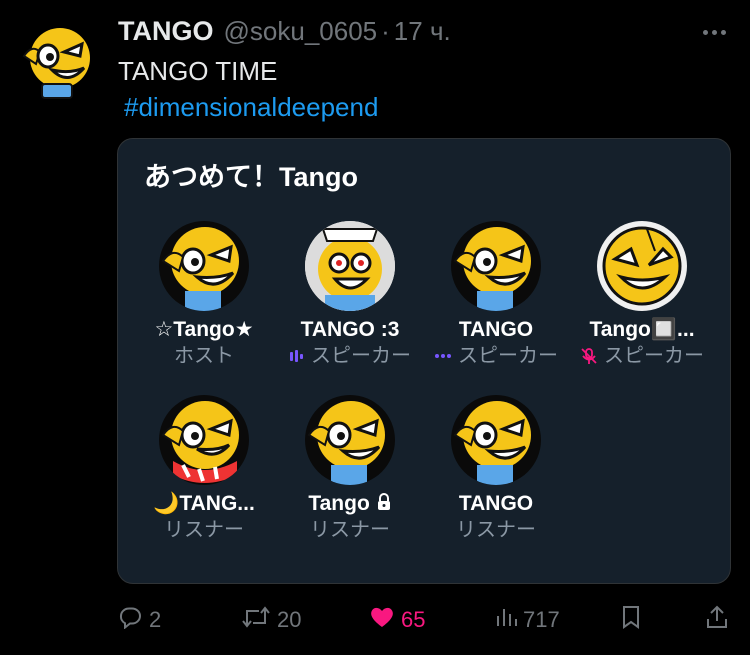 Image resolution: width=750 pixels, height=655 pixels. Describe the element at coordinates (714, 32) in the screenshot. I see `more-options-icon` at that location.